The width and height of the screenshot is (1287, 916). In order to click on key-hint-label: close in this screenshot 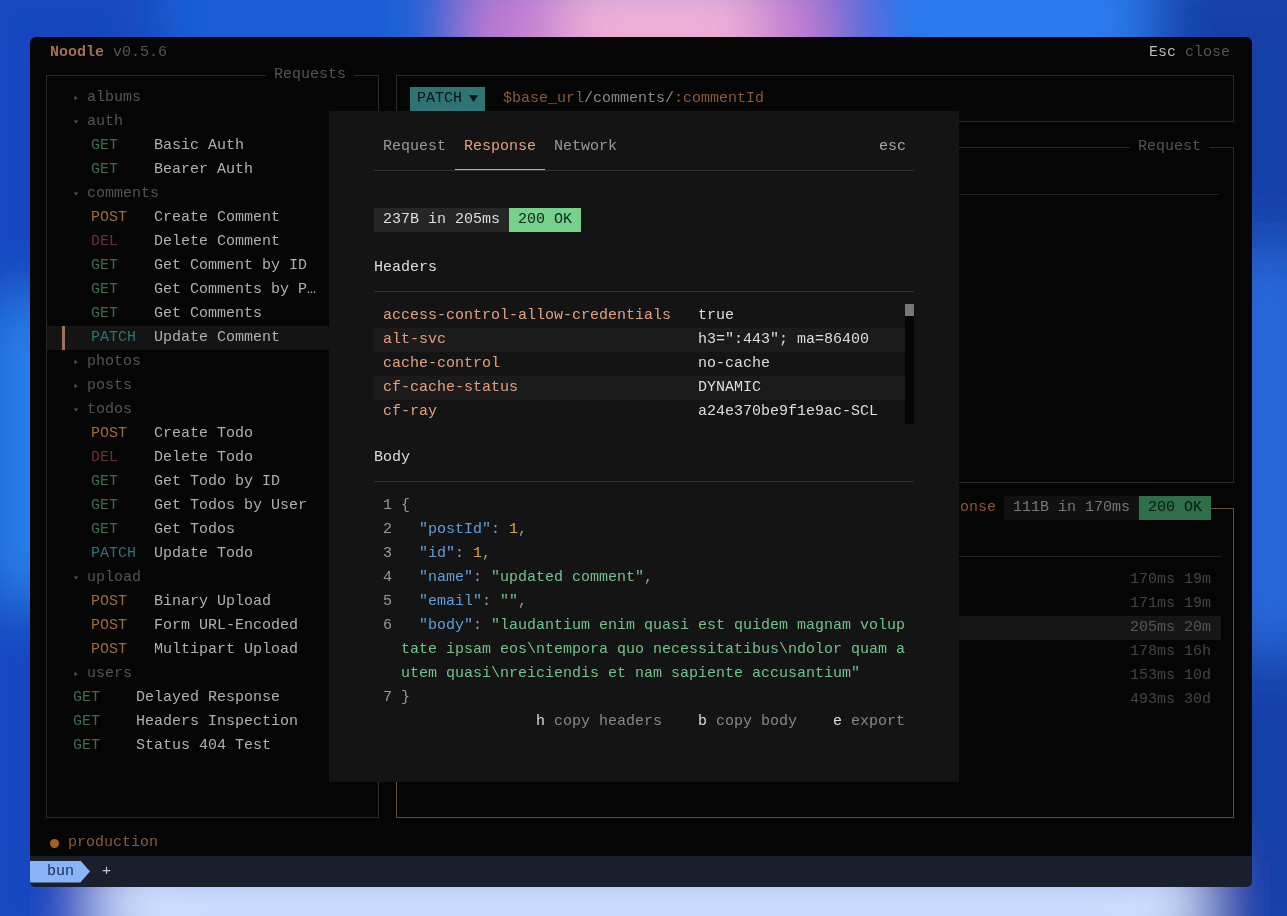, I will do `click(1207, 53)`.